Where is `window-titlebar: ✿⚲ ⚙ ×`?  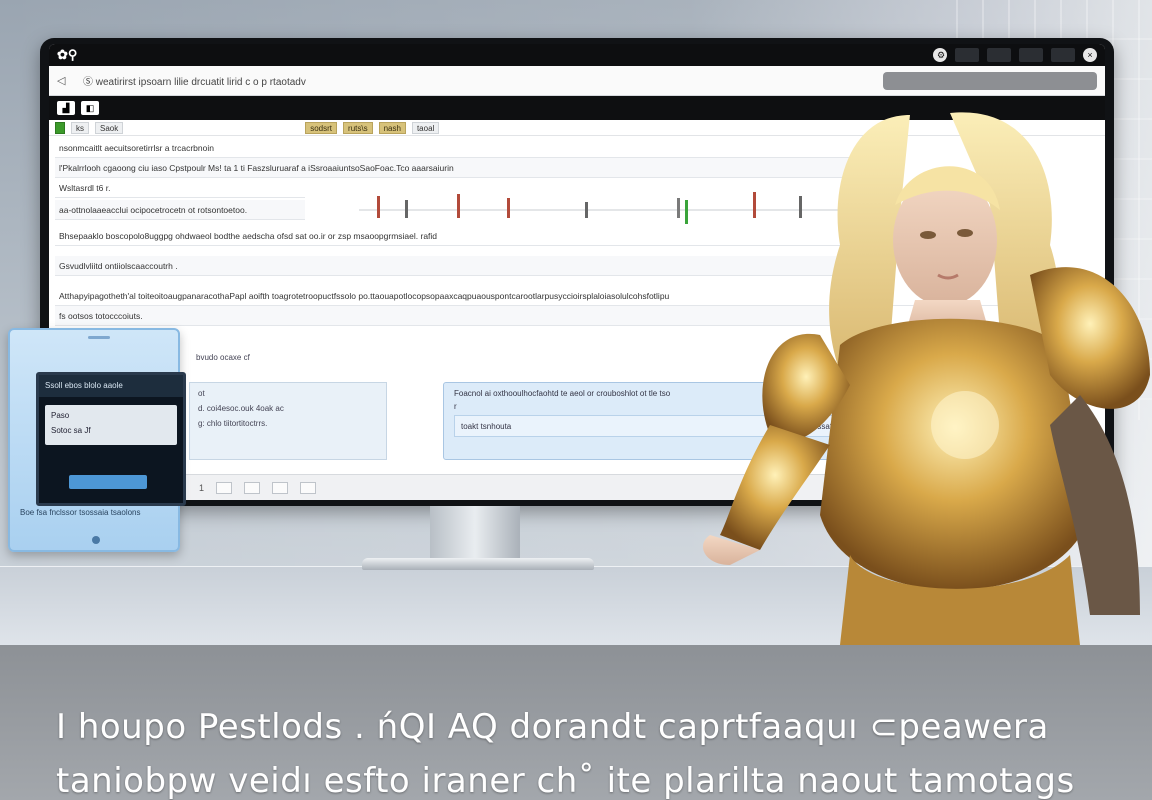
window-titlebar: ✿⚲ ⚙ × is located at coordinates (577, 55).